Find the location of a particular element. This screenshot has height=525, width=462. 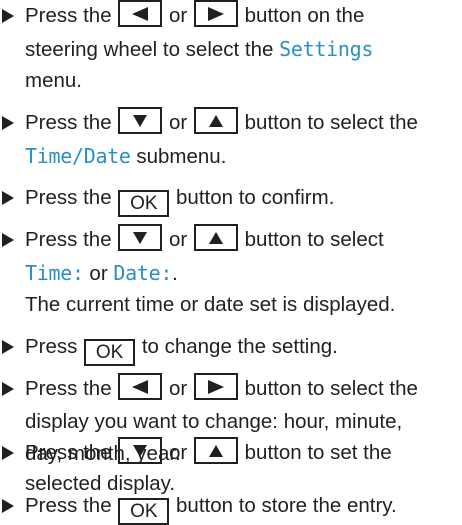

step-3-line-1: Press the OK button to confirm. is located at coordinates (167, 199).